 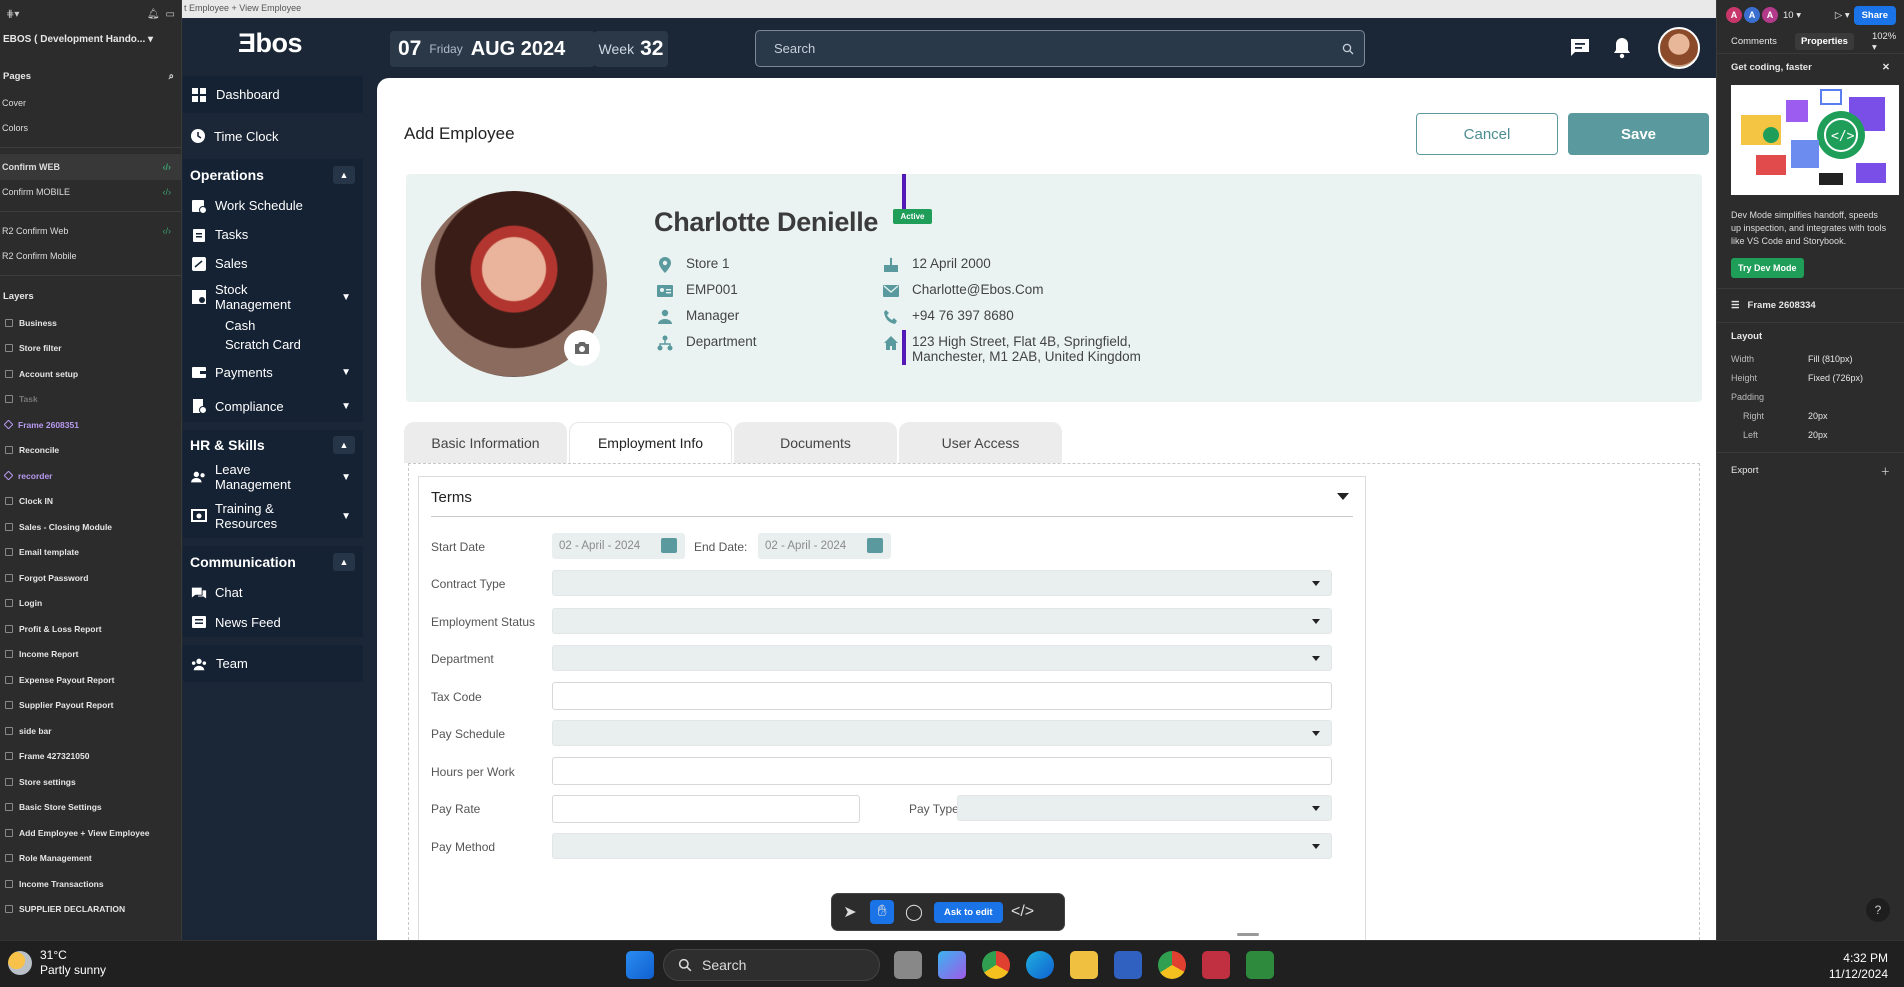 What do you see at coordinates (1023, 912) in the screenshot?
I see `dev-mode-icon: </>` at bounding box center [1023, 912].